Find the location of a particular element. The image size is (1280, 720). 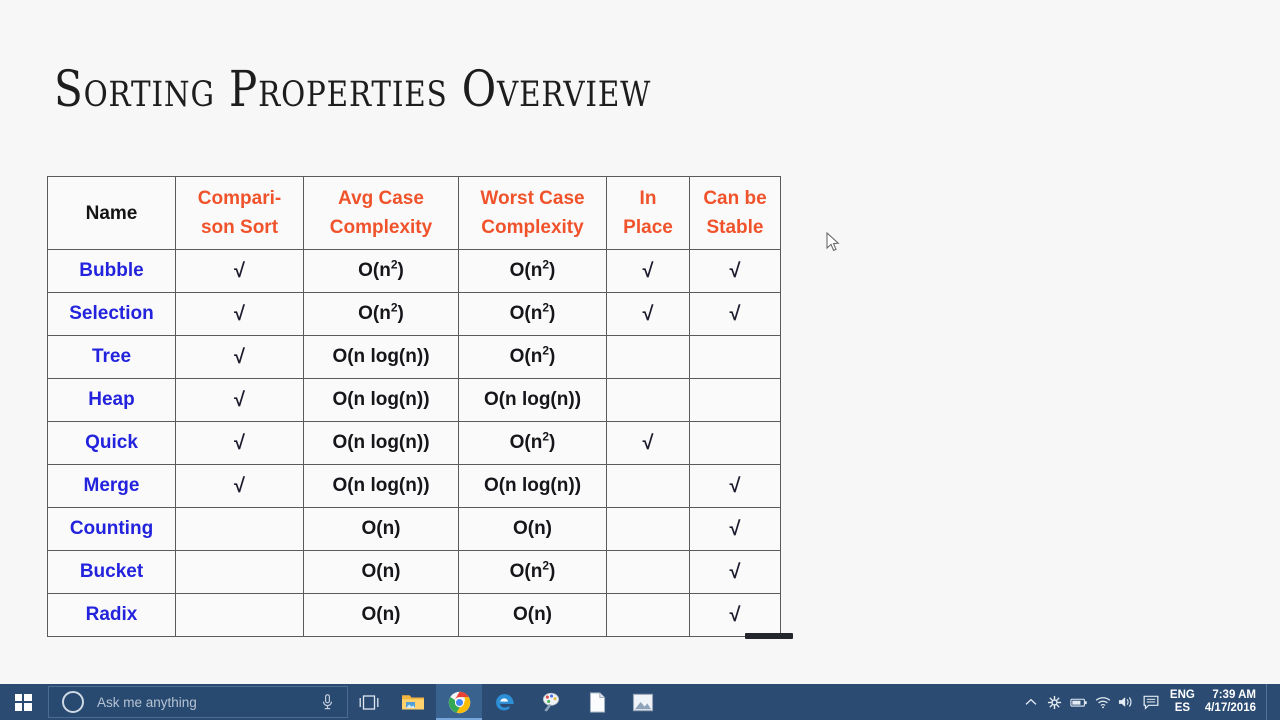

column-header-can-be-stable-line1: Can be is located at coordinates (735, 198).